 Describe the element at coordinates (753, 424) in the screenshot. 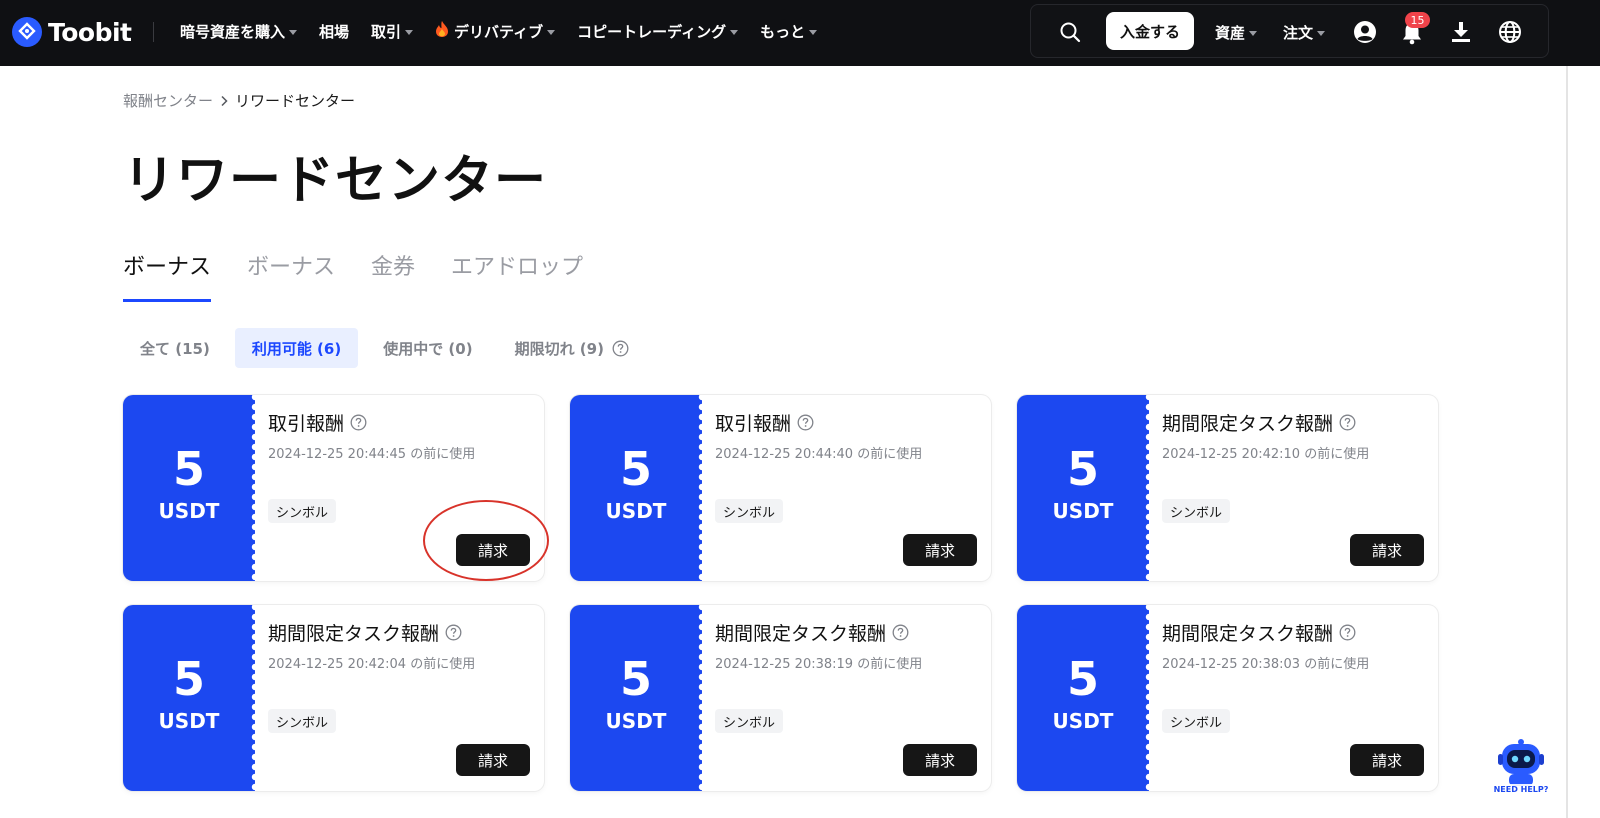

I see `reward-title-text: 取引報酬` at that location.